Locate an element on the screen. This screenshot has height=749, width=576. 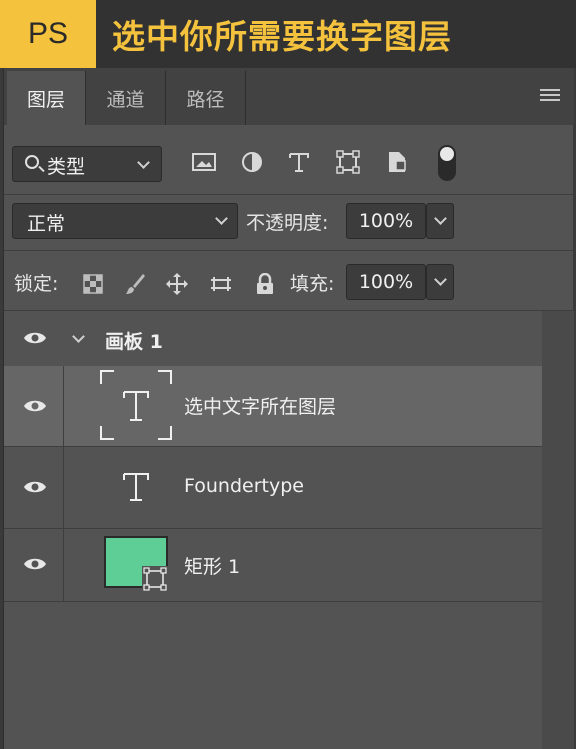
fill-dropdown-button is located at coordinates (440, 282).